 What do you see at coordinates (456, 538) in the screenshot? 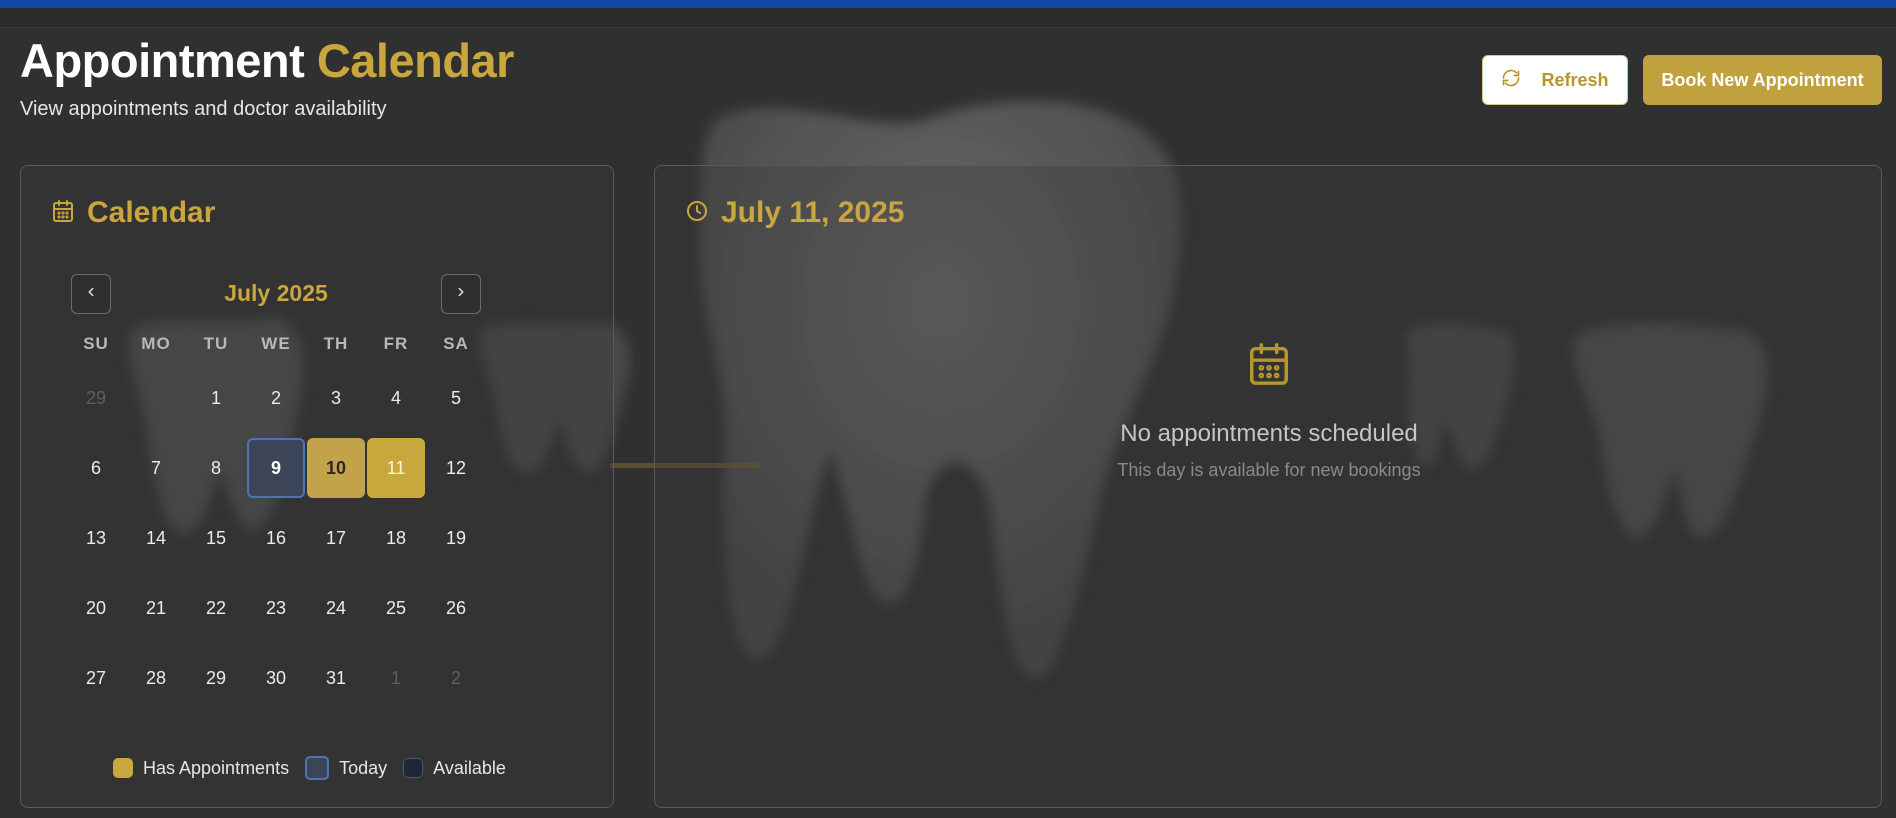
I see `calendar-day: 19` at bounding box center [456, 538].